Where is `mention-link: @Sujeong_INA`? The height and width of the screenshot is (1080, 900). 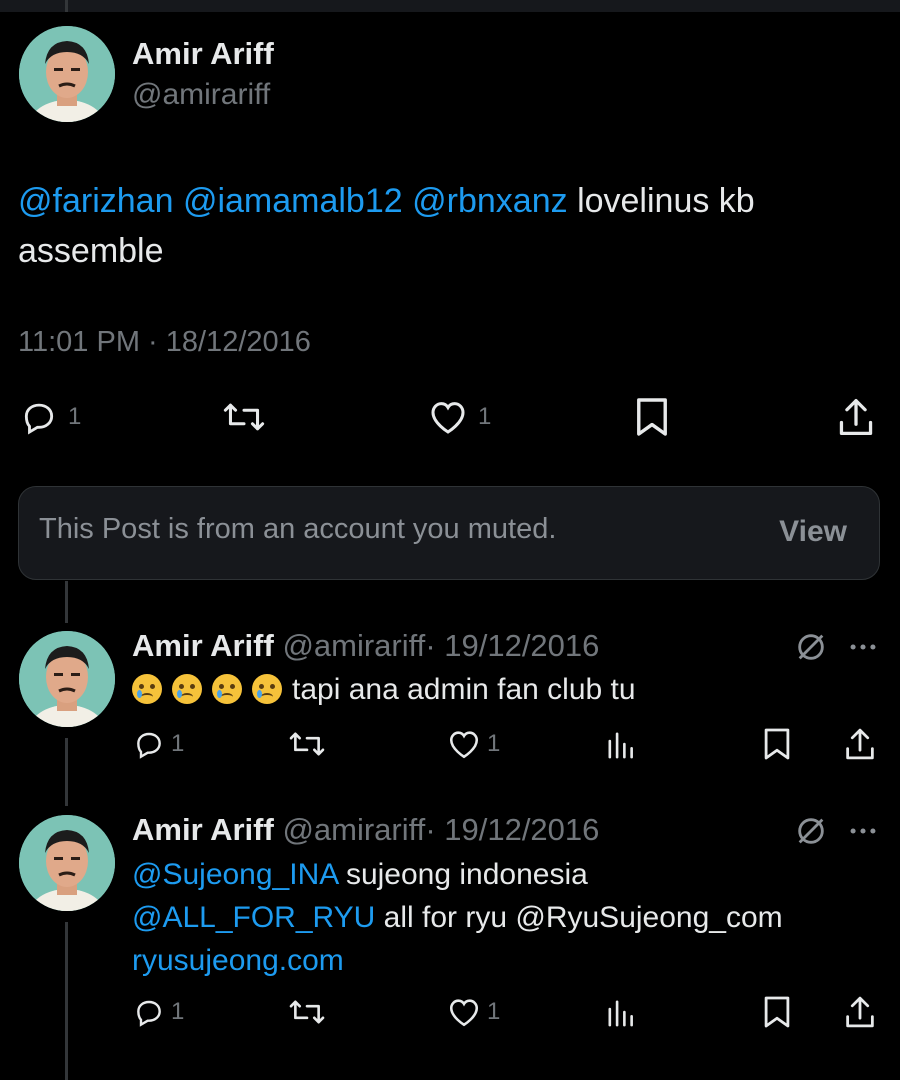 mention-link: @Sujeong_INA is located at coordinates (235, 874).